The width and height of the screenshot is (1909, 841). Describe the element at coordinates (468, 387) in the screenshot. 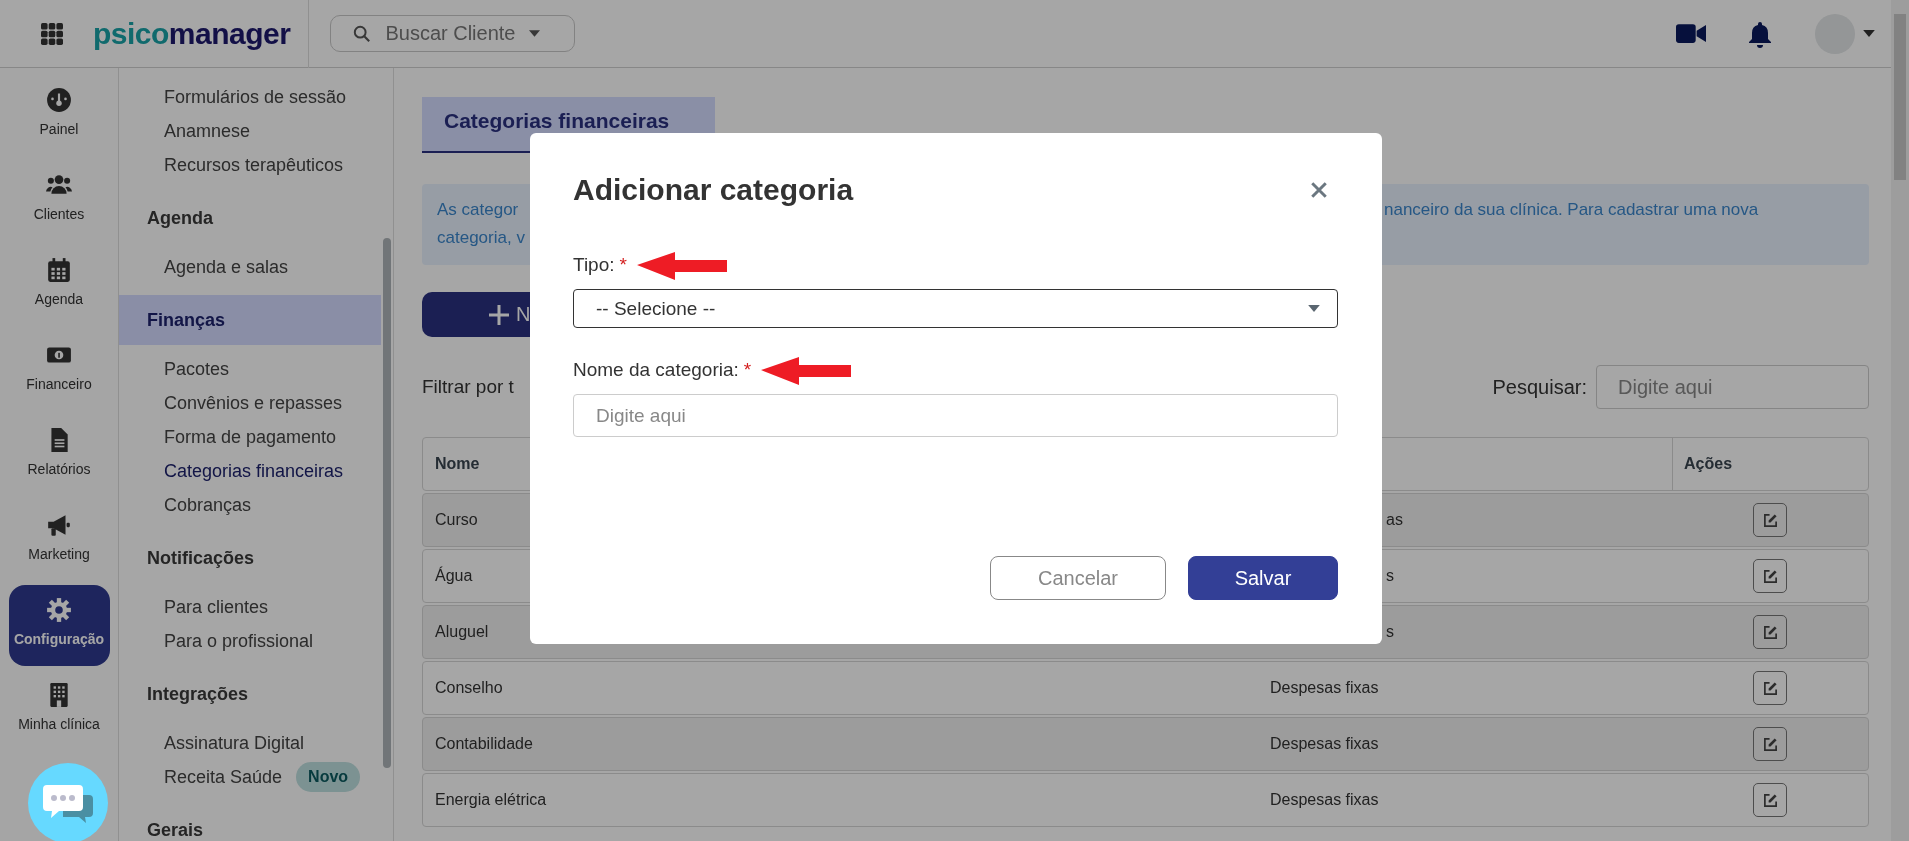

I see `filter-label: Filtrar por t` at that location.